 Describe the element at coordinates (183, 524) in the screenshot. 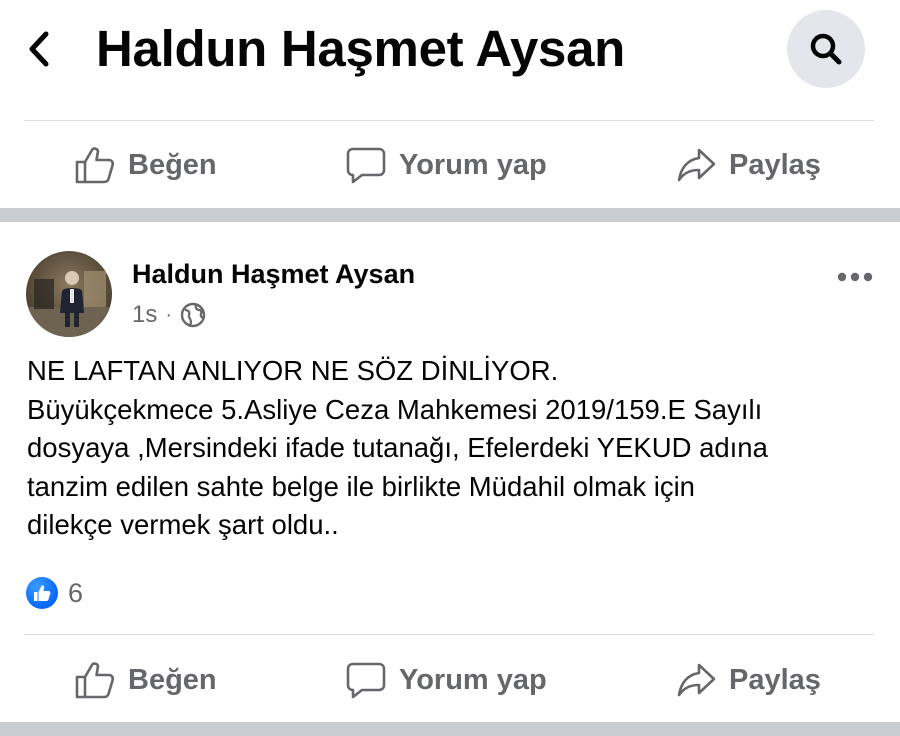

I see `post-line: dilekçe vermek şart oldu..` at that location.